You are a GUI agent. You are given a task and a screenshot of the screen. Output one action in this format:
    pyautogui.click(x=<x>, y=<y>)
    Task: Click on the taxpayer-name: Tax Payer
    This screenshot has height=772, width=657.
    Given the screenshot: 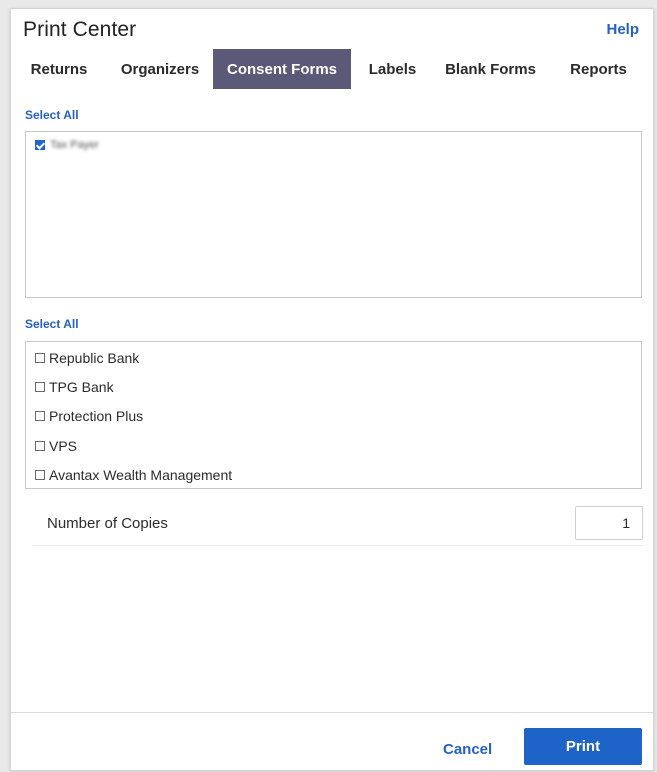 What is the action you would take?
    pyautogui.click(x=74, y=145)
    